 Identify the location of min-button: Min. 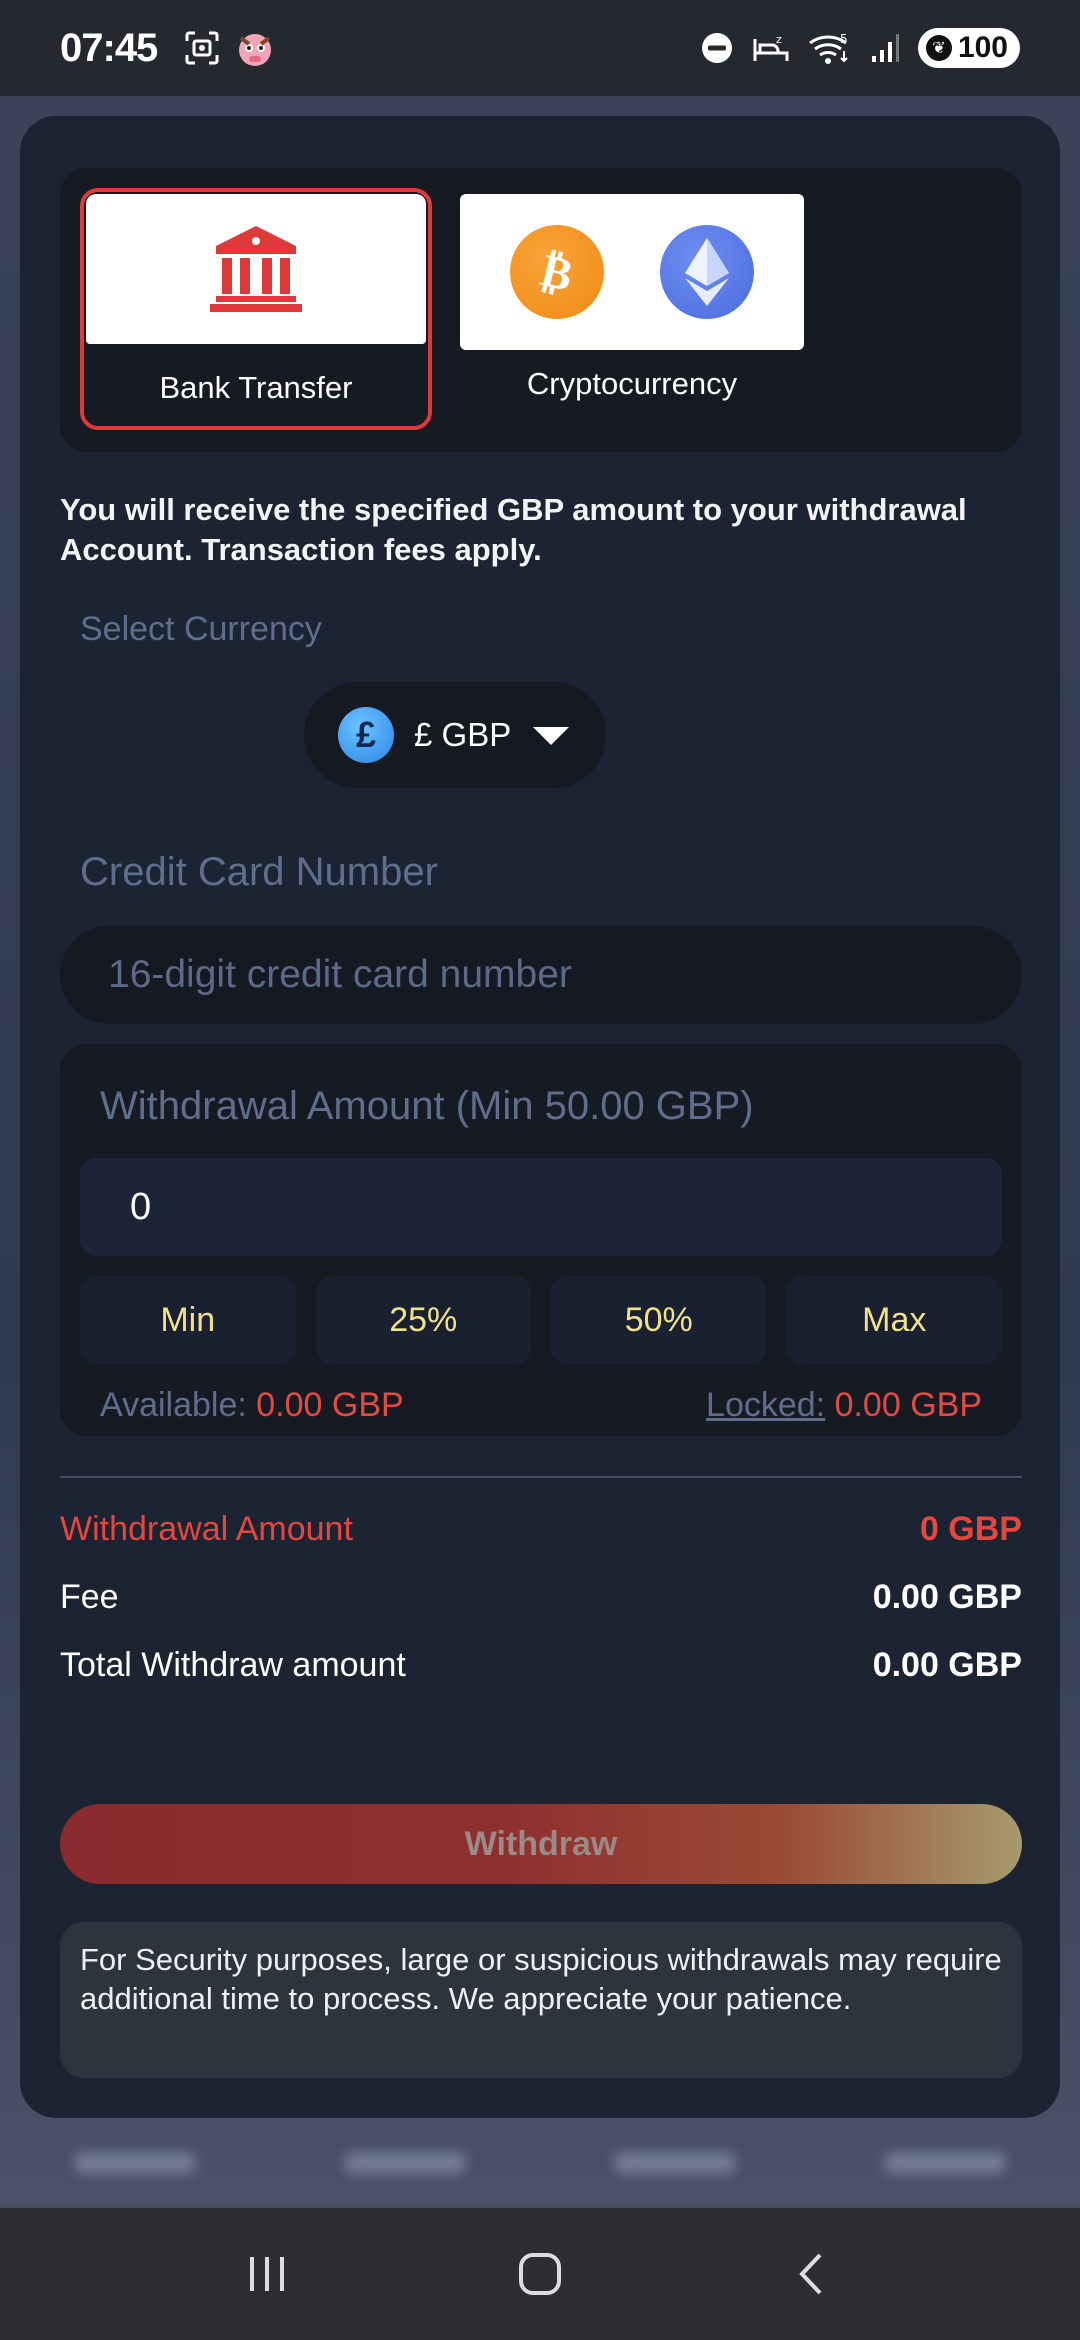
(188, 1320).